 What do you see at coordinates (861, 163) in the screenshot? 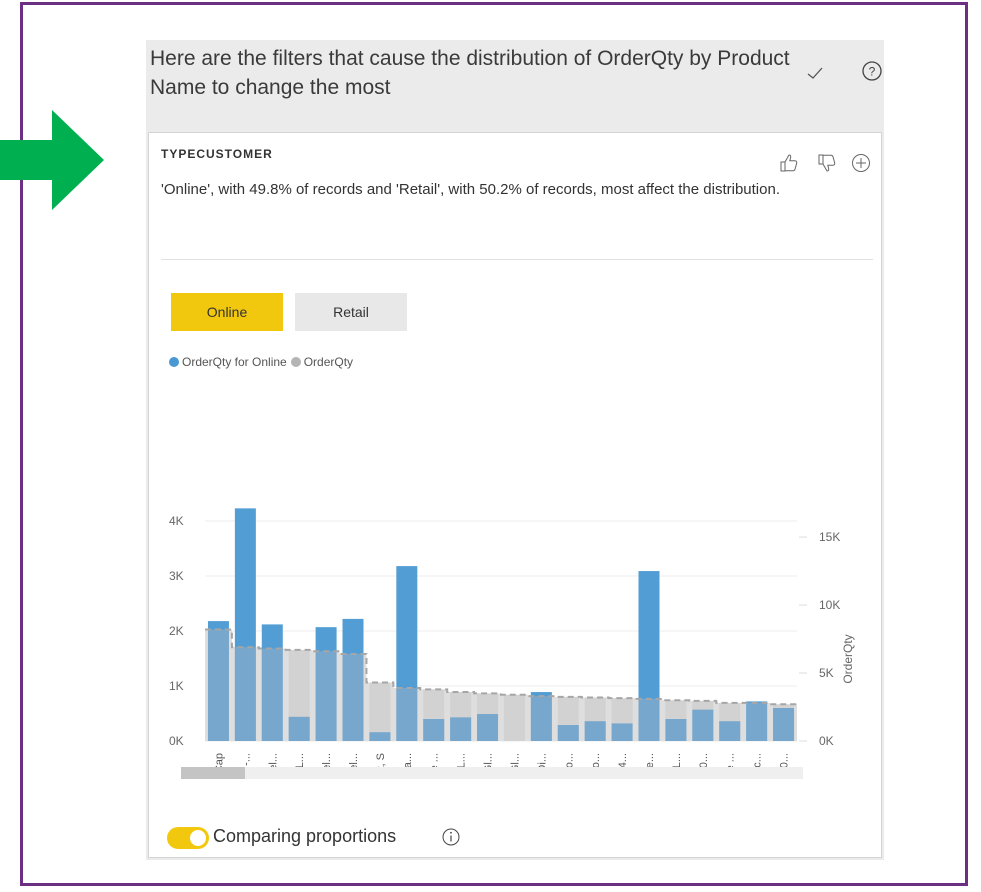
I see `plus-icon` at bounding box center [861, 163].